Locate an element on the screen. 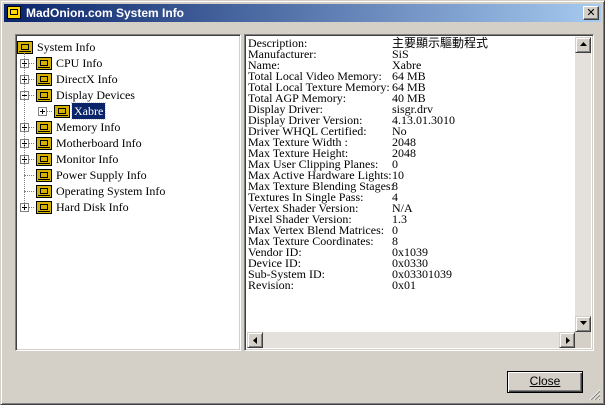 The image size is (605, 405). scroll-right-button is located at coordinates (567, 340).